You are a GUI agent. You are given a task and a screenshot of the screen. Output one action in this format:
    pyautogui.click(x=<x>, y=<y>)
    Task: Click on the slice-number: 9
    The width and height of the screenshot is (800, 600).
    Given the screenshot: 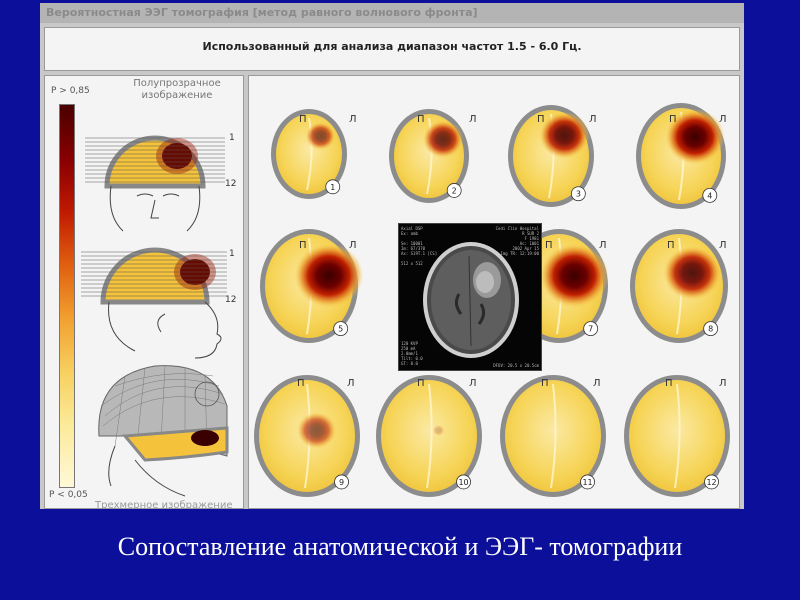 What is the action you would take?
    pyautogui.click(x=341, y=482)
    